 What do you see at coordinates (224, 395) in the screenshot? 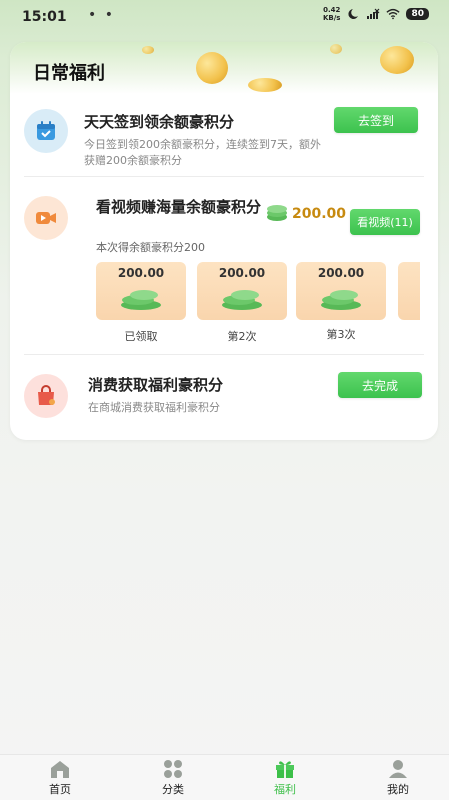
I see `task-shopping: 消费获取福利豪积分 在商城消费获取福利豪积分 去完成` at bounding box center [224, 395].